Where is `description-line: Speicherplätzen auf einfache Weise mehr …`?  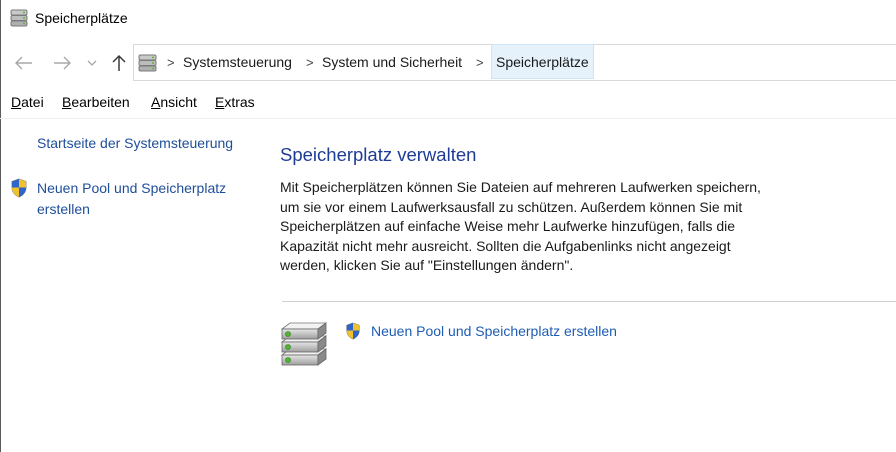 description-line: Speicherplätzen auf einfache Weise mehr … is located at coordinates (508, 226).